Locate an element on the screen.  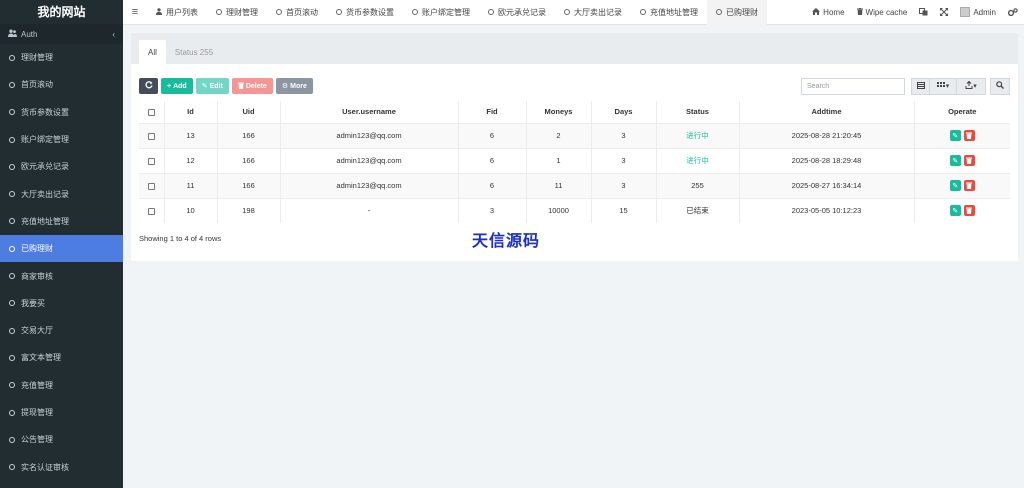
gears-icon is located at coordinates (1013, 12).